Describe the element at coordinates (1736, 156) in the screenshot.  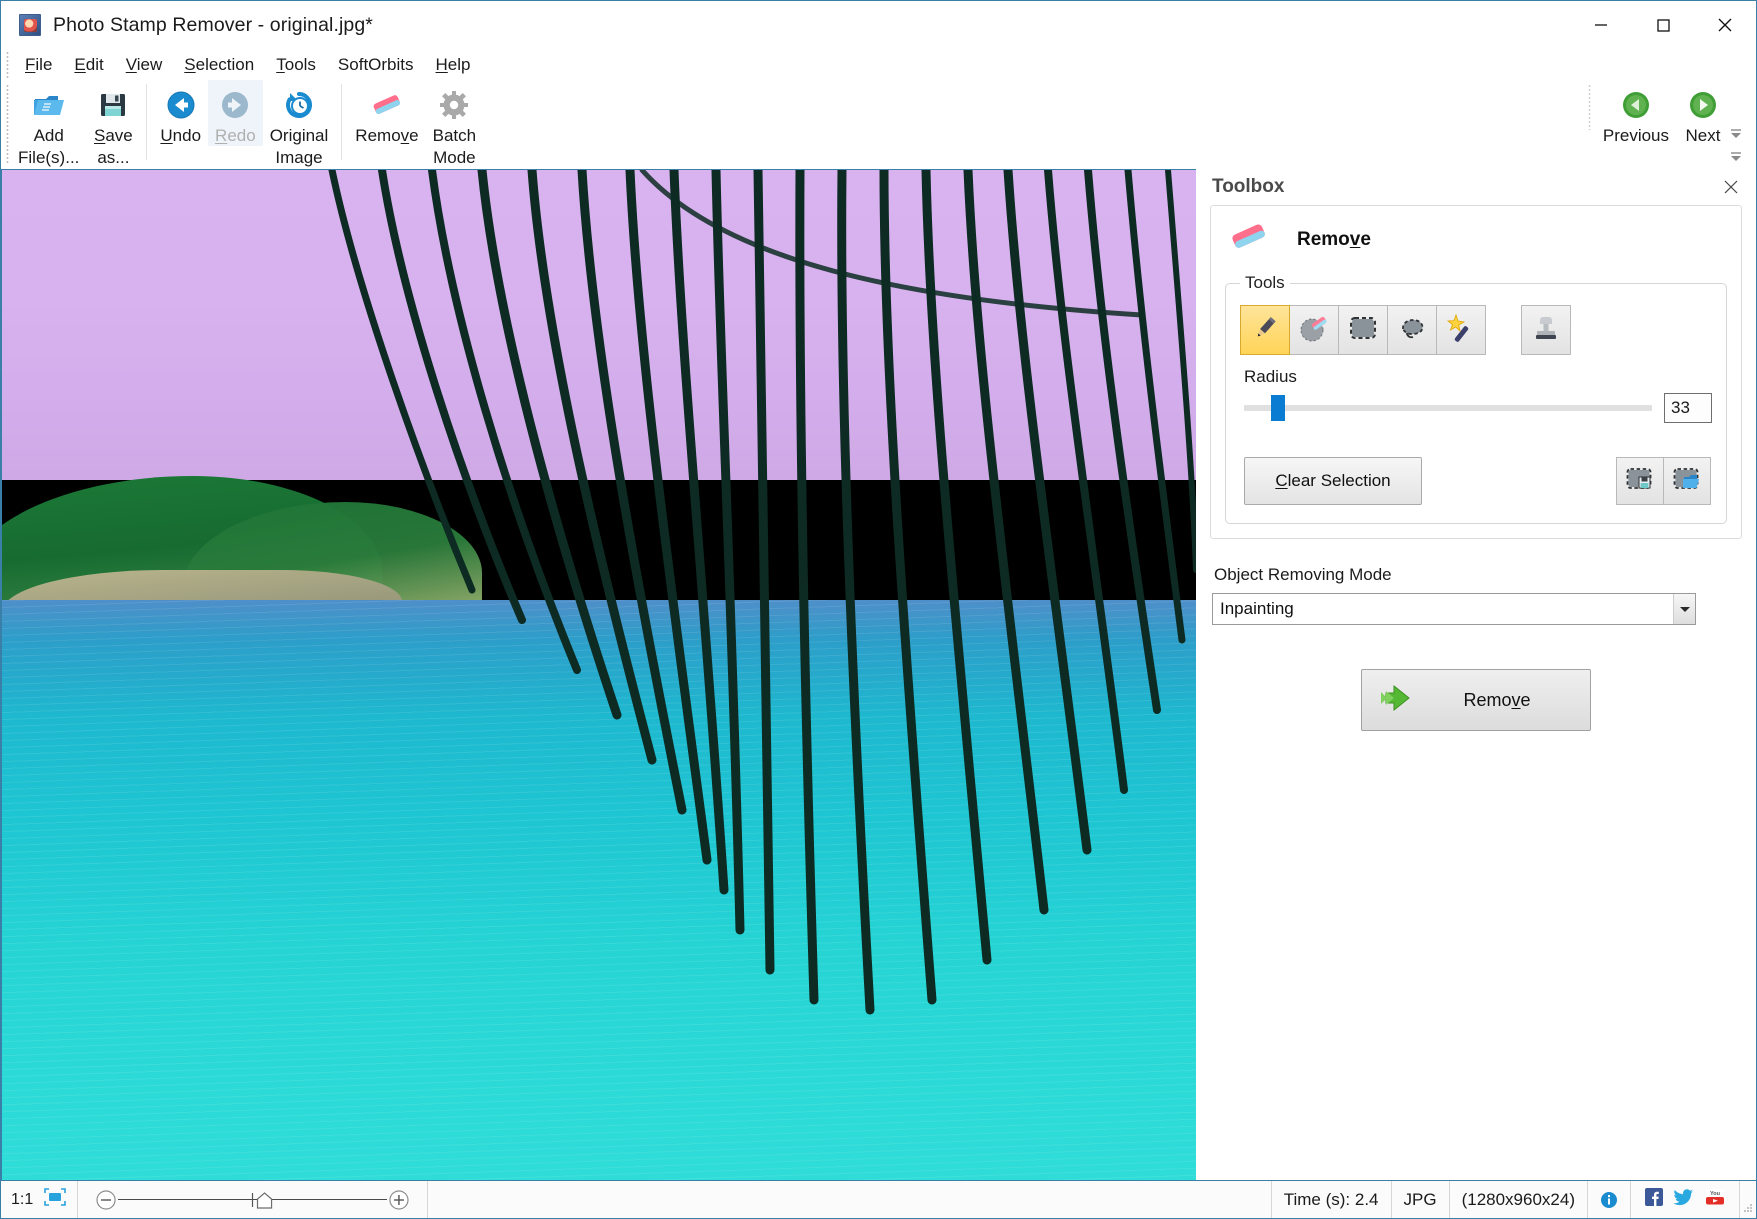
I see `toolbar-overflow-button` at that location.